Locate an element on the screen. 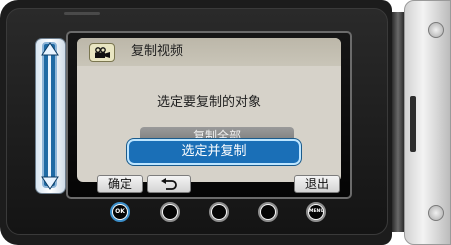  video-camera-icon is located at coordinates (102, 52).